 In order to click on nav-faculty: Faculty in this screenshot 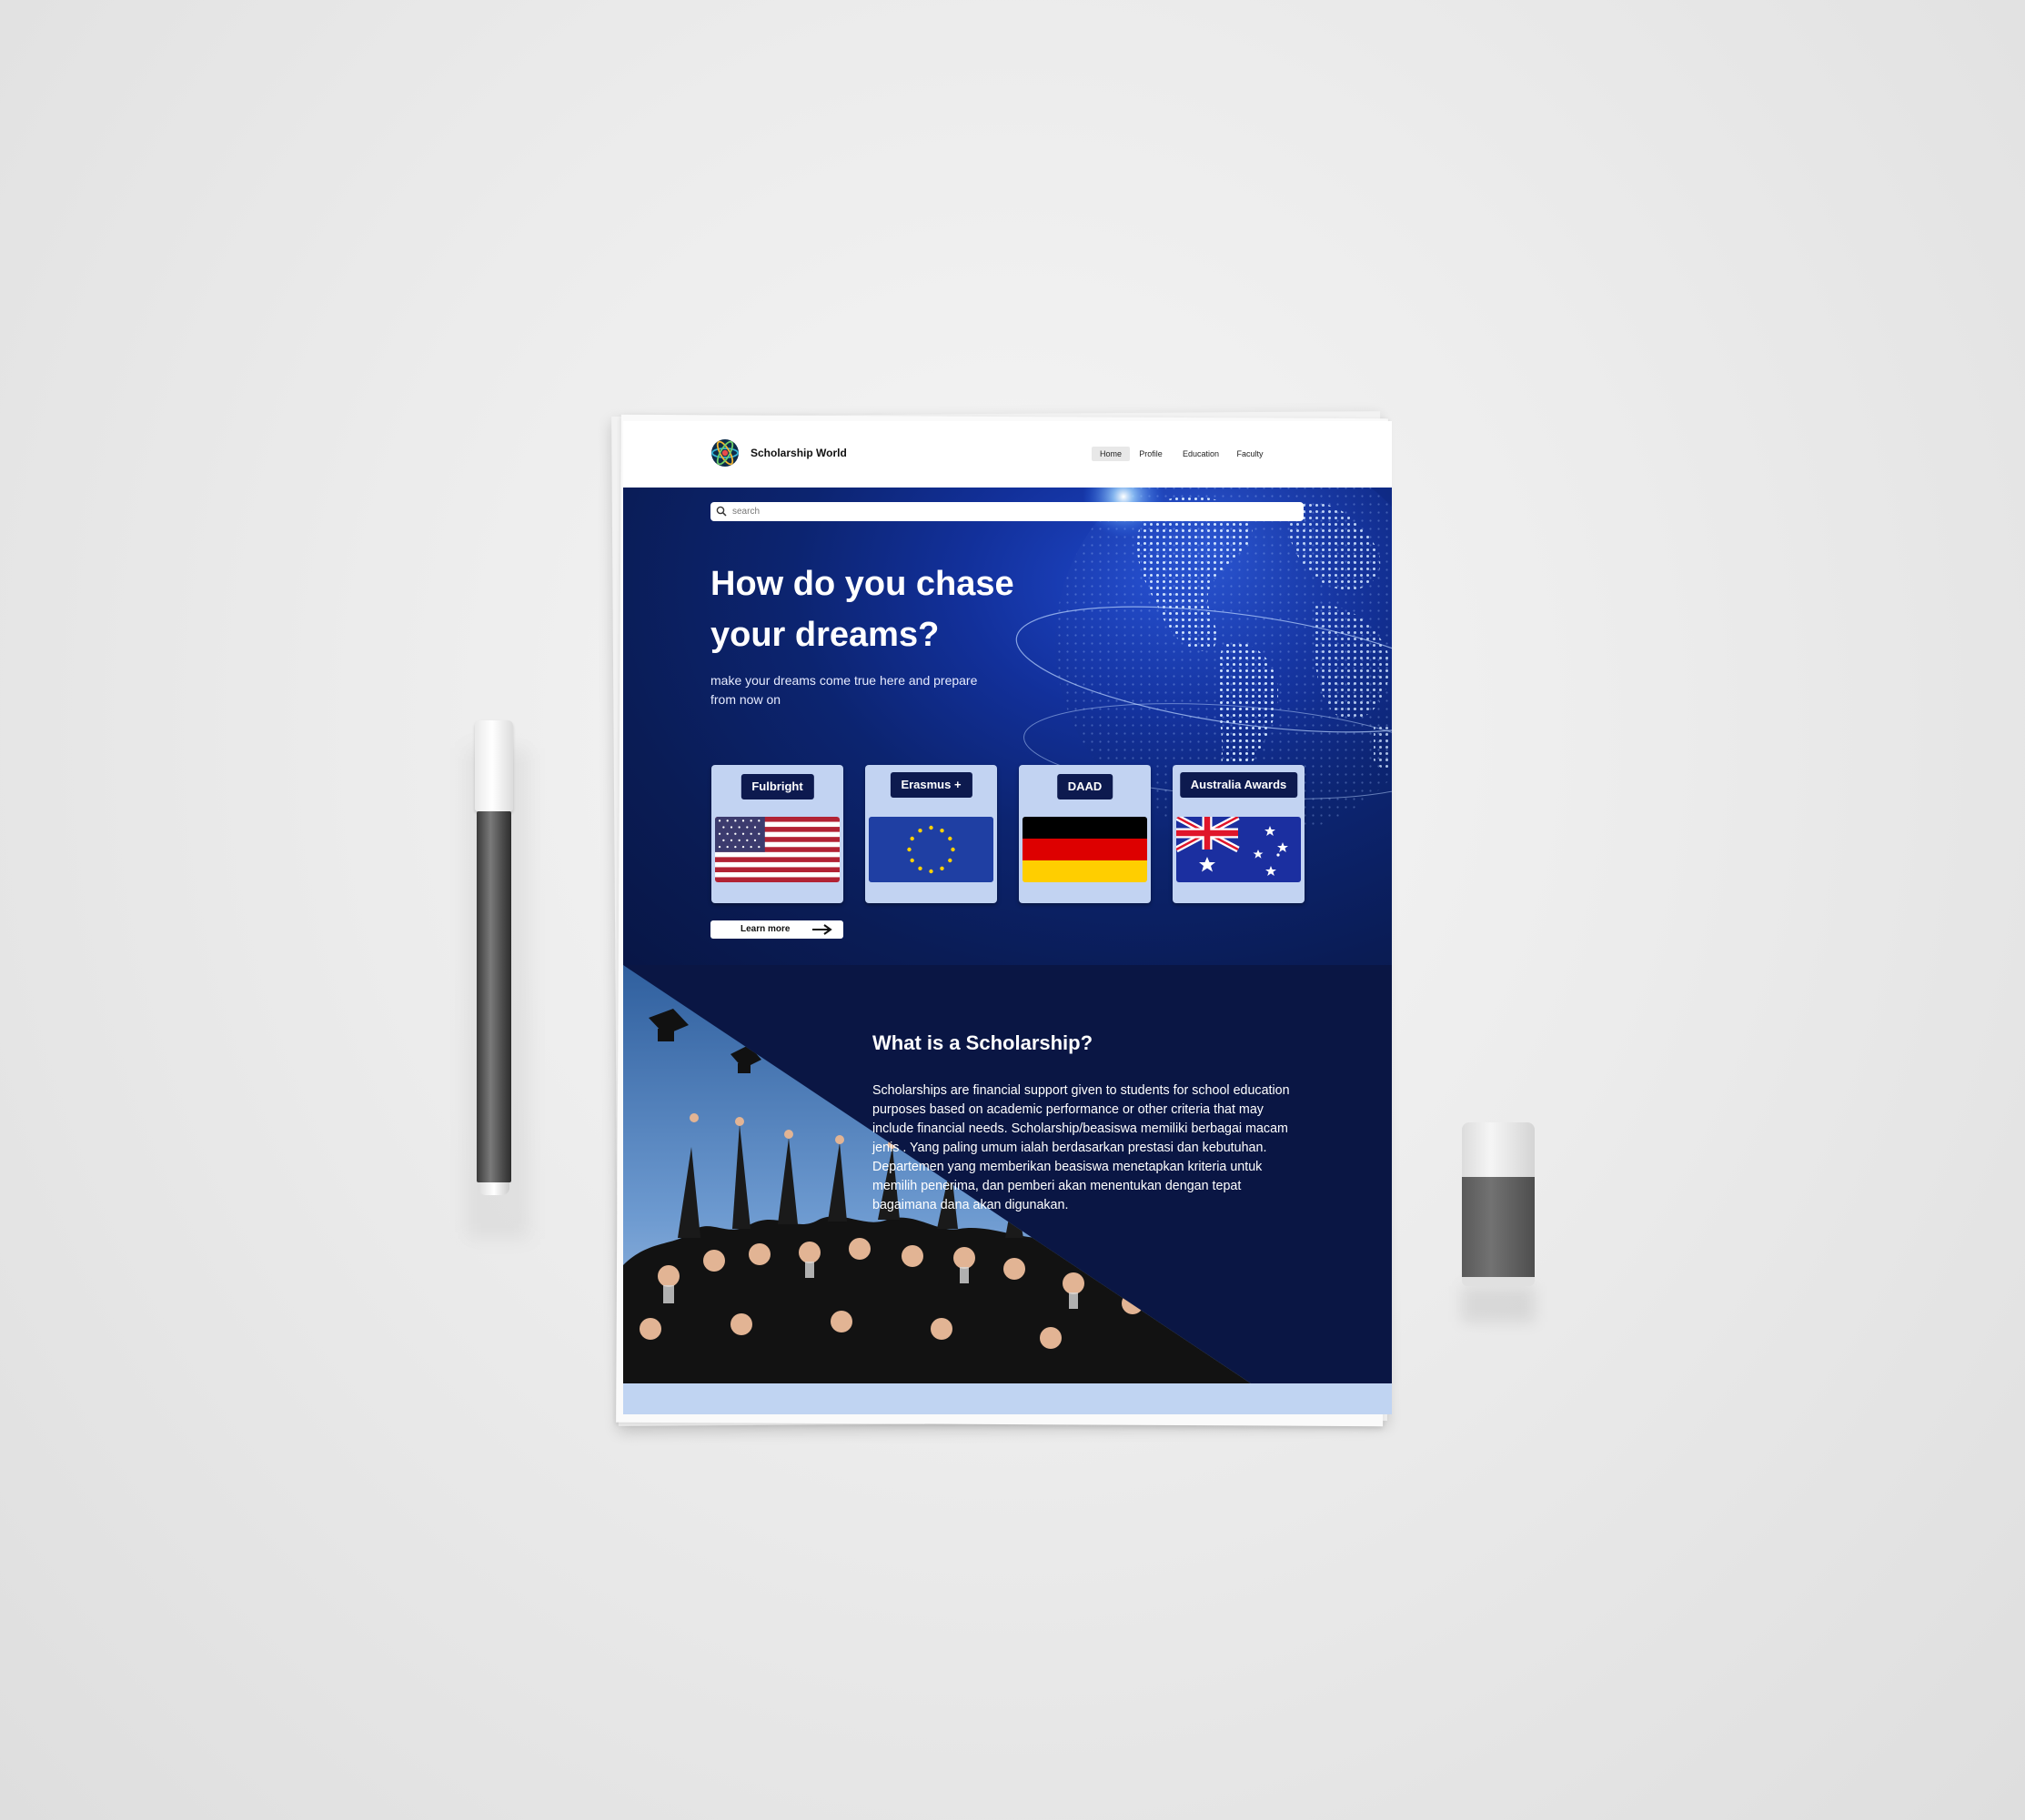, I will do `click(1250, 454)`.